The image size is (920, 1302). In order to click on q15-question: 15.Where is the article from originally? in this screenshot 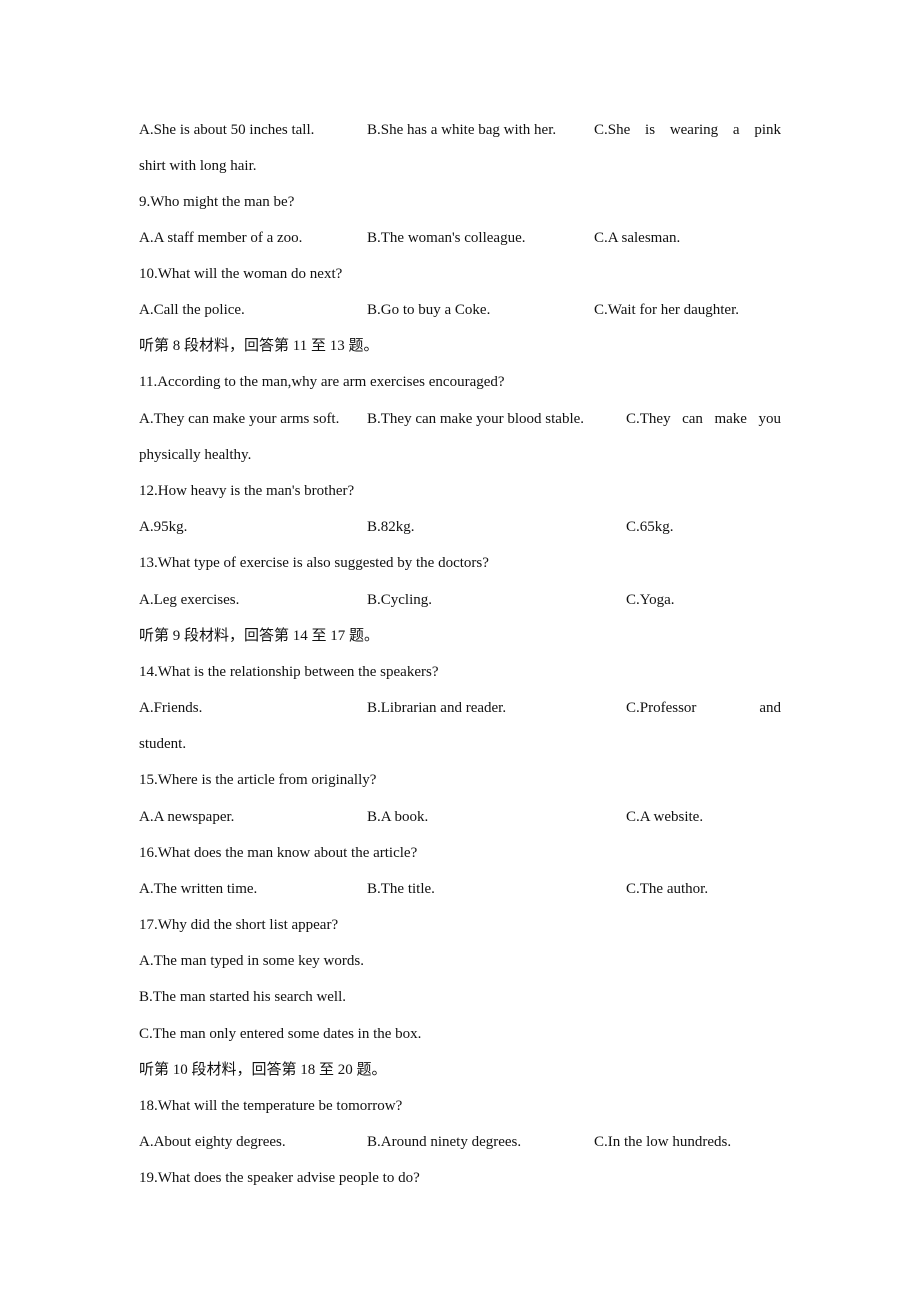, I will do `click(258, 780)`.